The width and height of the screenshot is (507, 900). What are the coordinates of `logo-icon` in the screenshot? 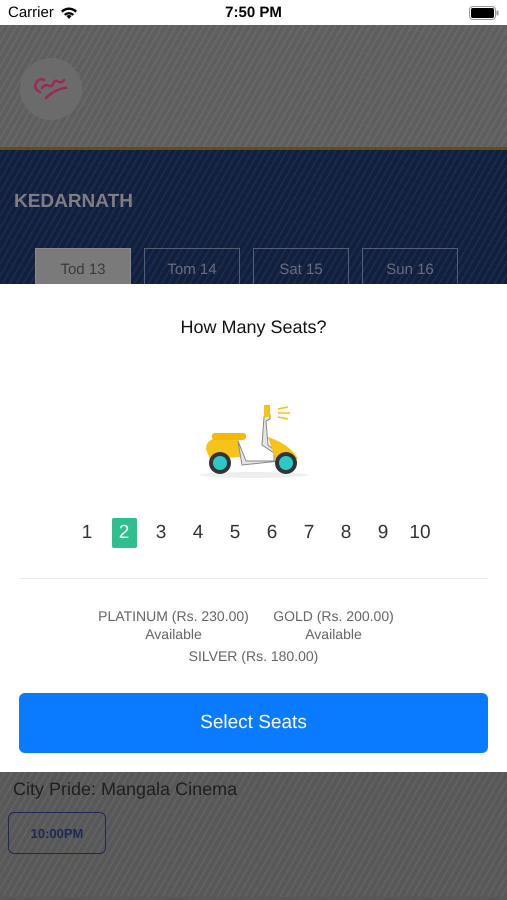 It's located at (51, 89).